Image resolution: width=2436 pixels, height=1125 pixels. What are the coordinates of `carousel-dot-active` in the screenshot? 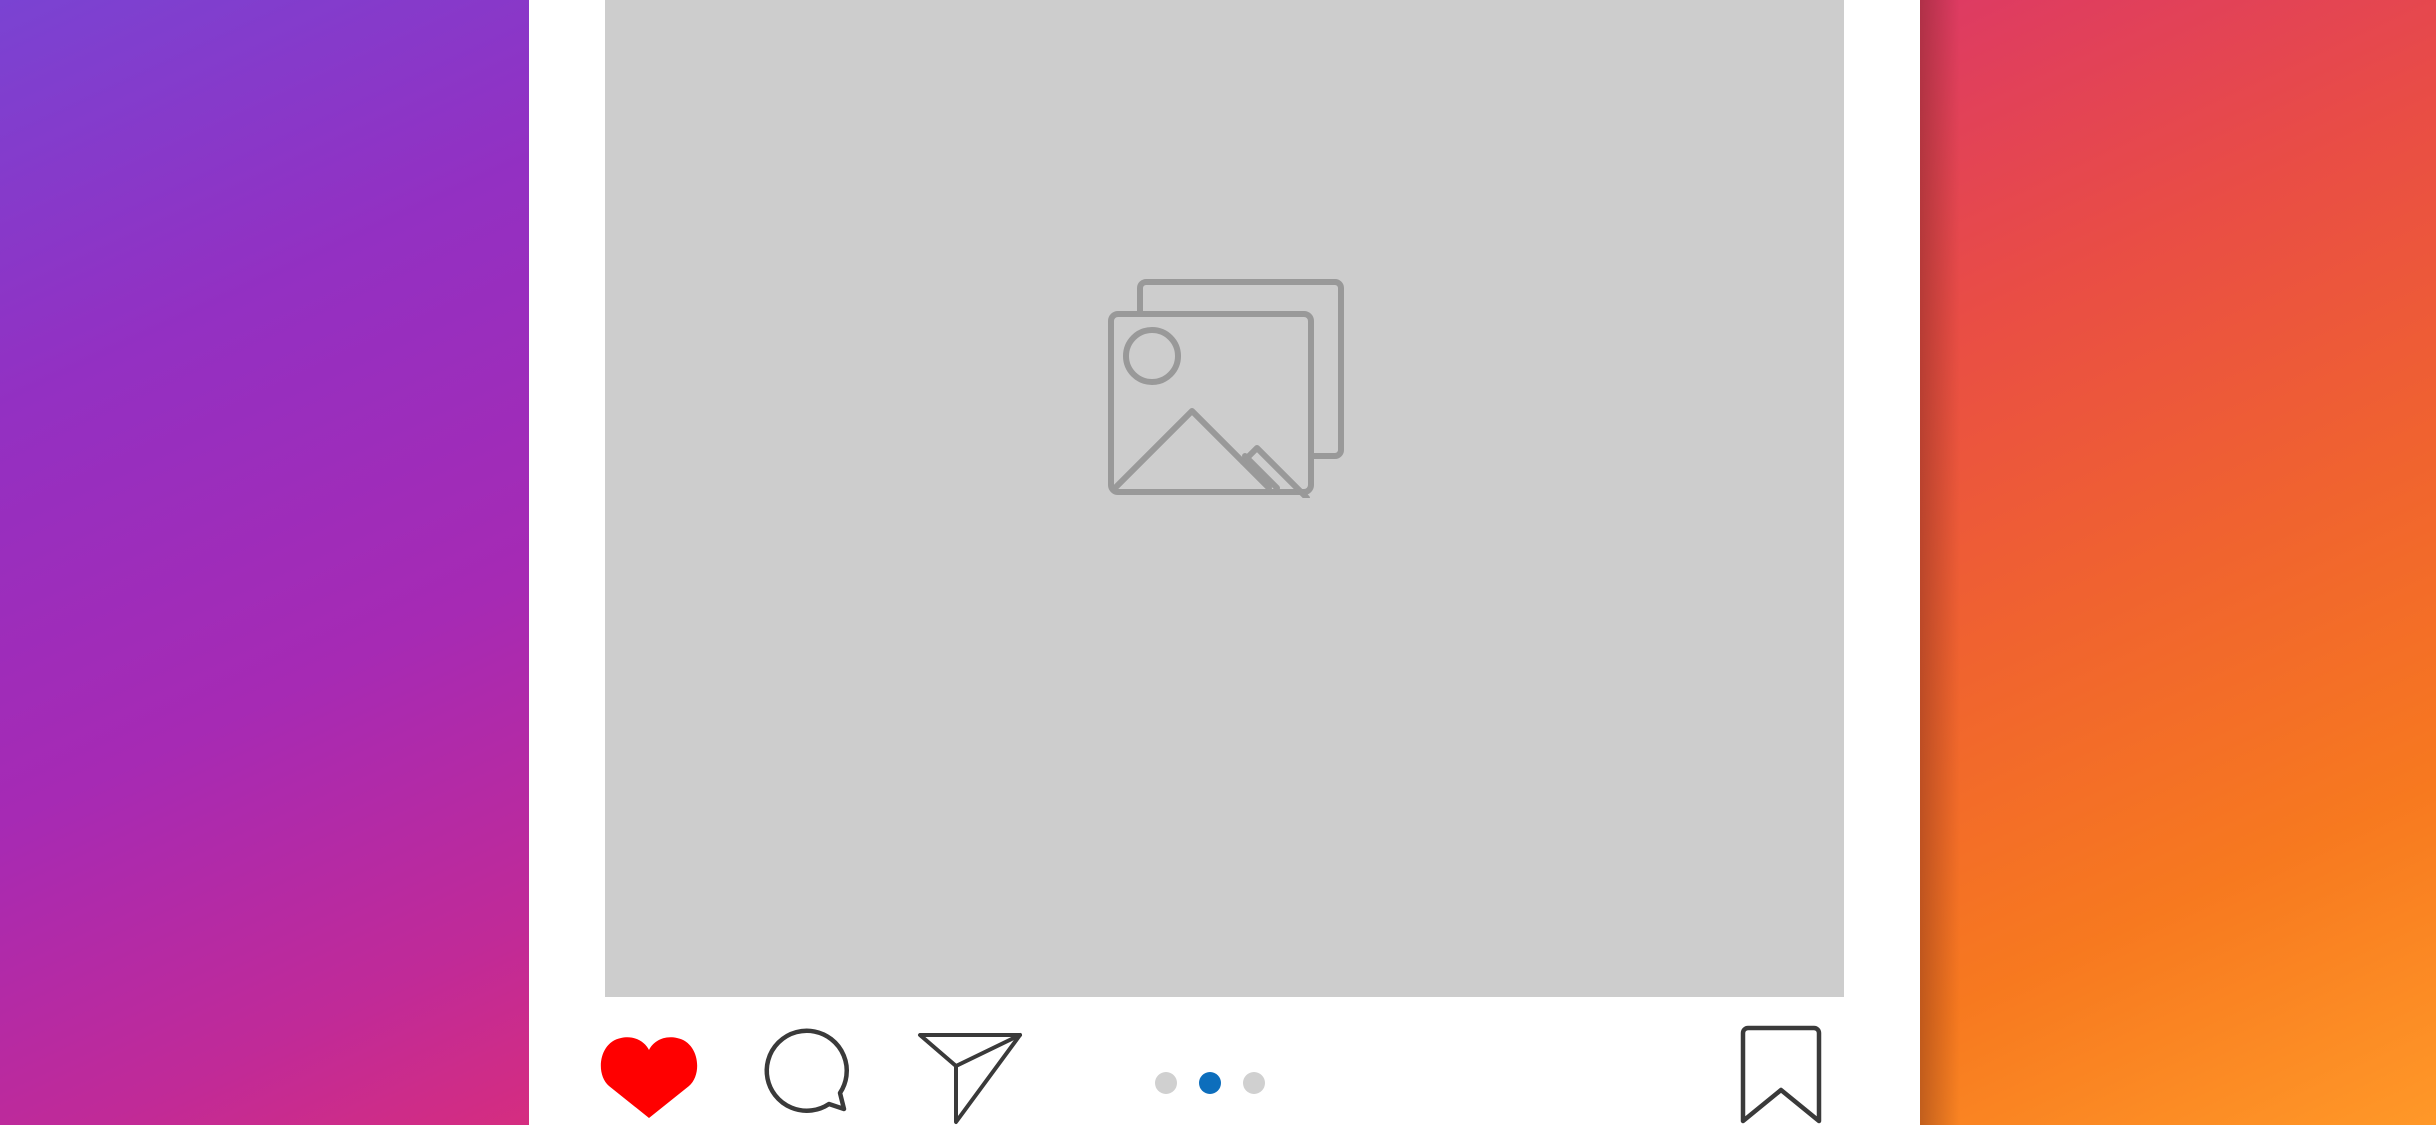 It's located at (1210, 1083).